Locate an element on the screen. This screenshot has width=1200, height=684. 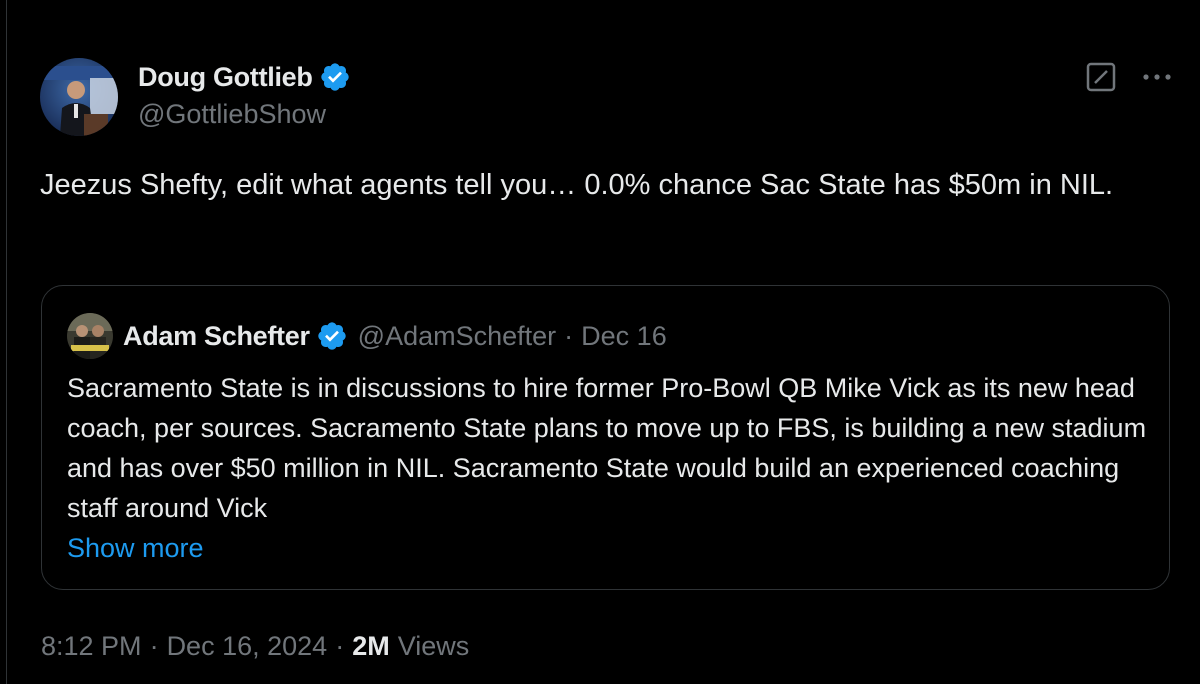
avatar-image is located at coordinates (79, 97).